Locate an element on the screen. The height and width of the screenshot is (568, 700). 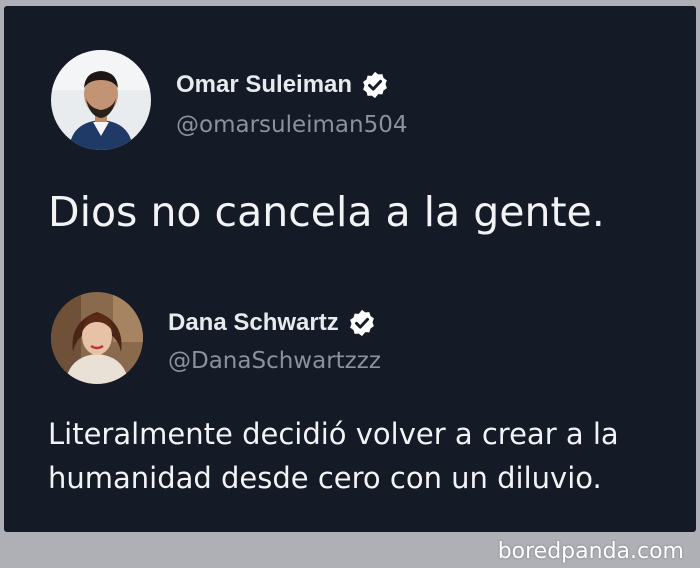
watermark: boredpanda.com is located at coordinates (590, 551).